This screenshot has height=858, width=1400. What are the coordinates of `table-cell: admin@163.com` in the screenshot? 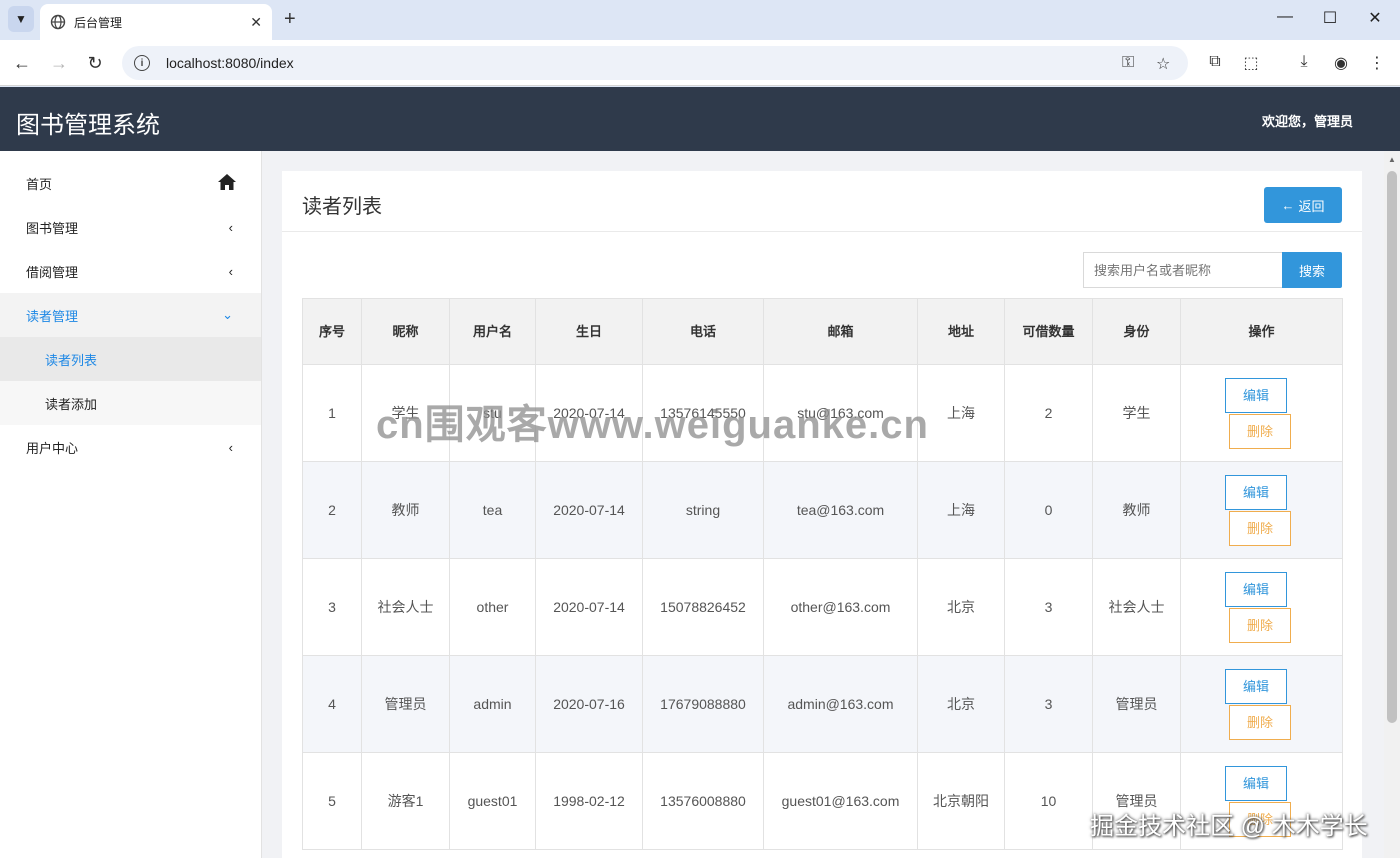 It's located at (840, 704).